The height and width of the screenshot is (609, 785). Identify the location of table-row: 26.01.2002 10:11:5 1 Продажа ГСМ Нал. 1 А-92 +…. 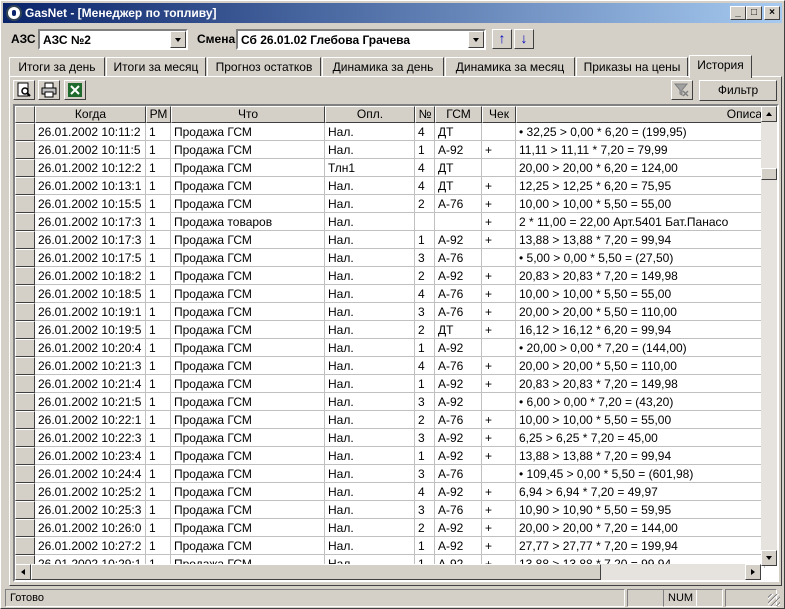
(390, 150).